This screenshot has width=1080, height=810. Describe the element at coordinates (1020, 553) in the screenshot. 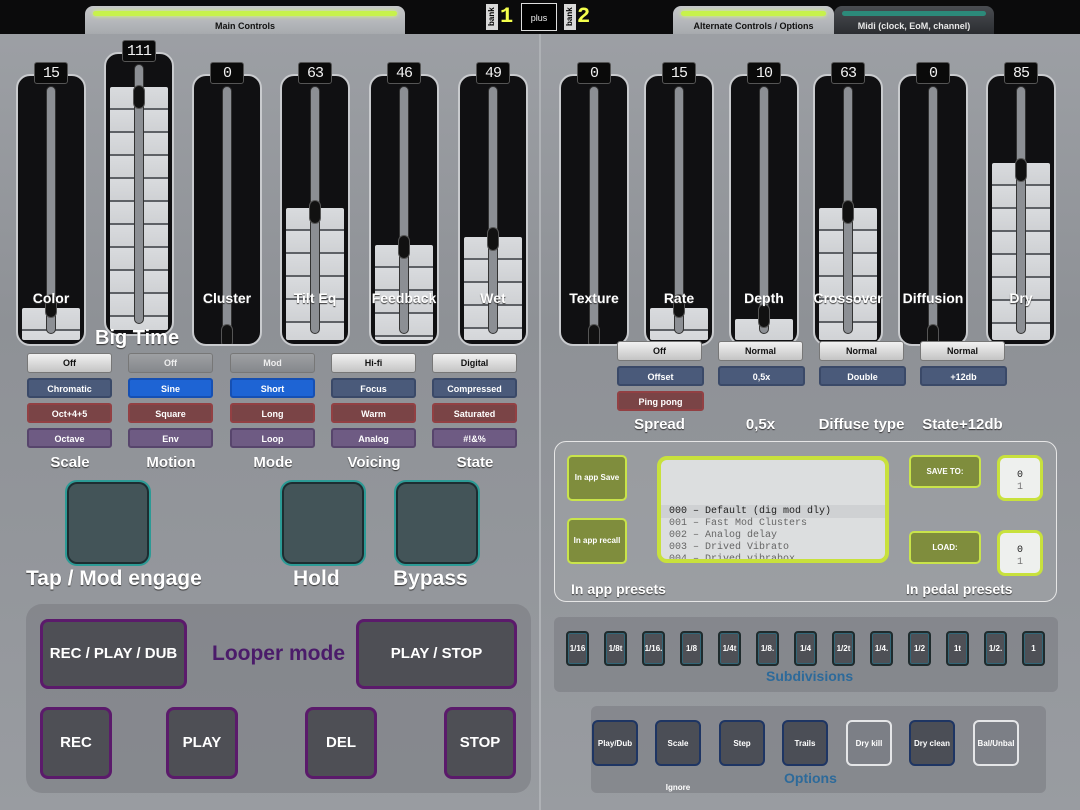

I see `load-slot-picker: 0 1` at that location.